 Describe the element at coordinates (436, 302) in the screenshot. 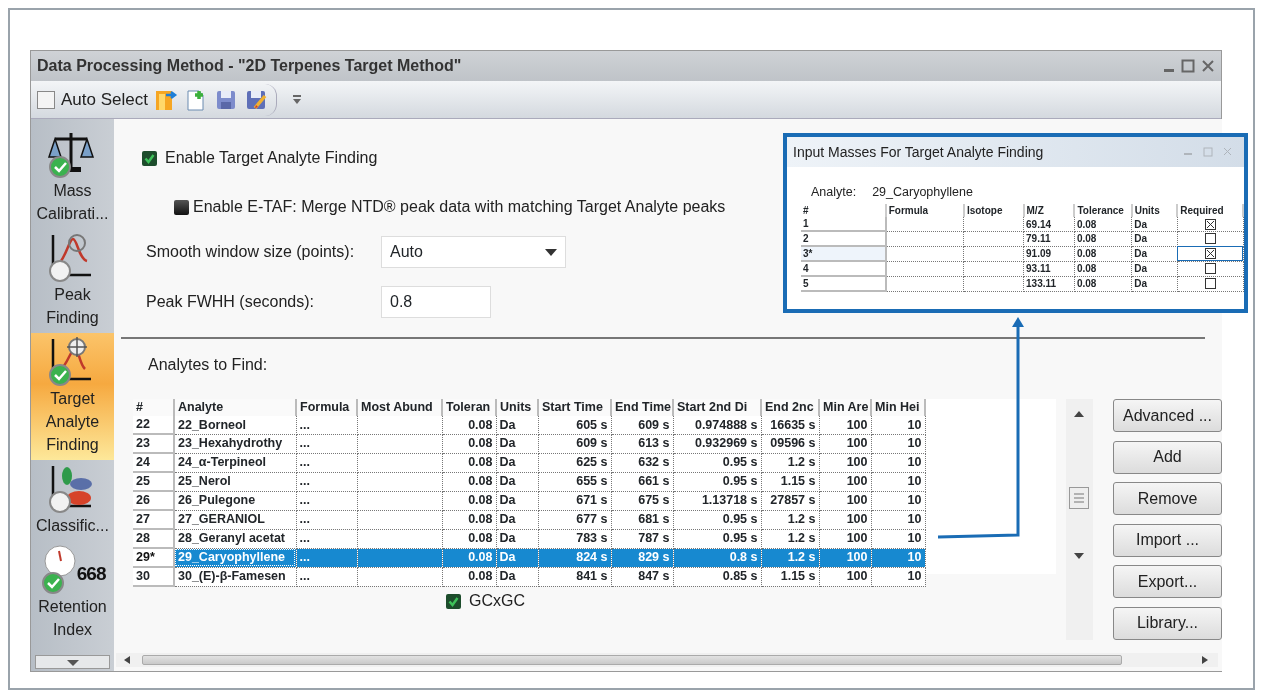

I see `peak-fwhh-field: 0.8` at that location.